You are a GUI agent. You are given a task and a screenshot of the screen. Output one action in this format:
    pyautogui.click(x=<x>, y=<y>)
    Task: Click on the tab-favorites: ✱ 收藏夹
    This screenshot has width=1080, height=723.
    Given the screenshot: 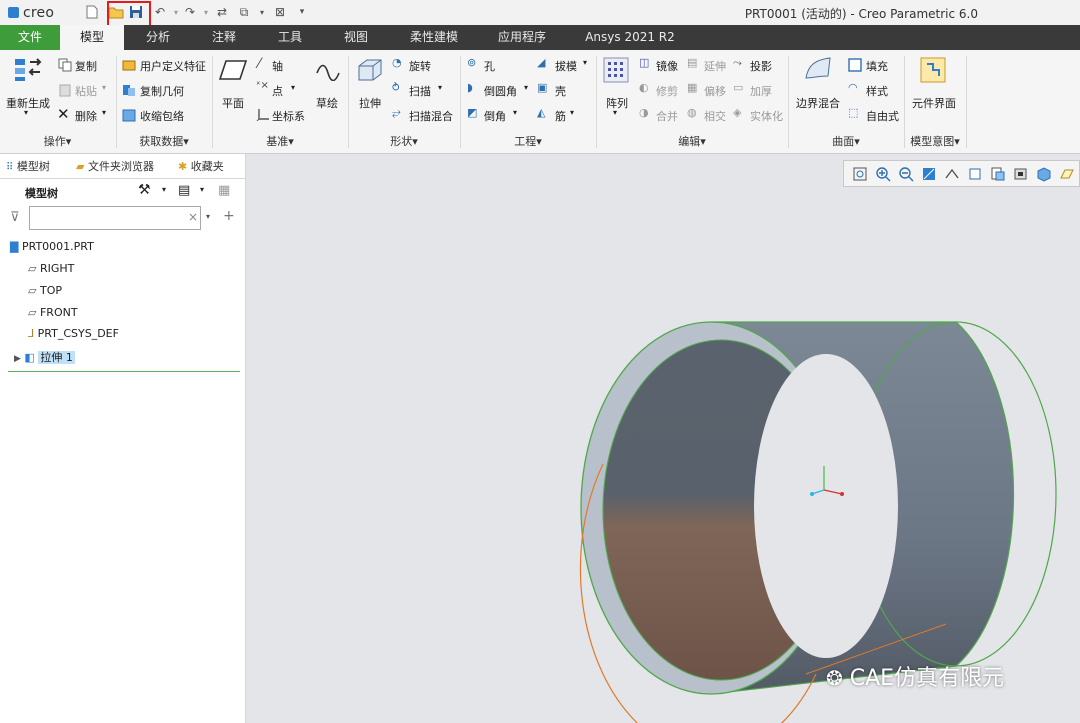 What is the action you would take?
    pyautogui.click(x=201, y=167)
    